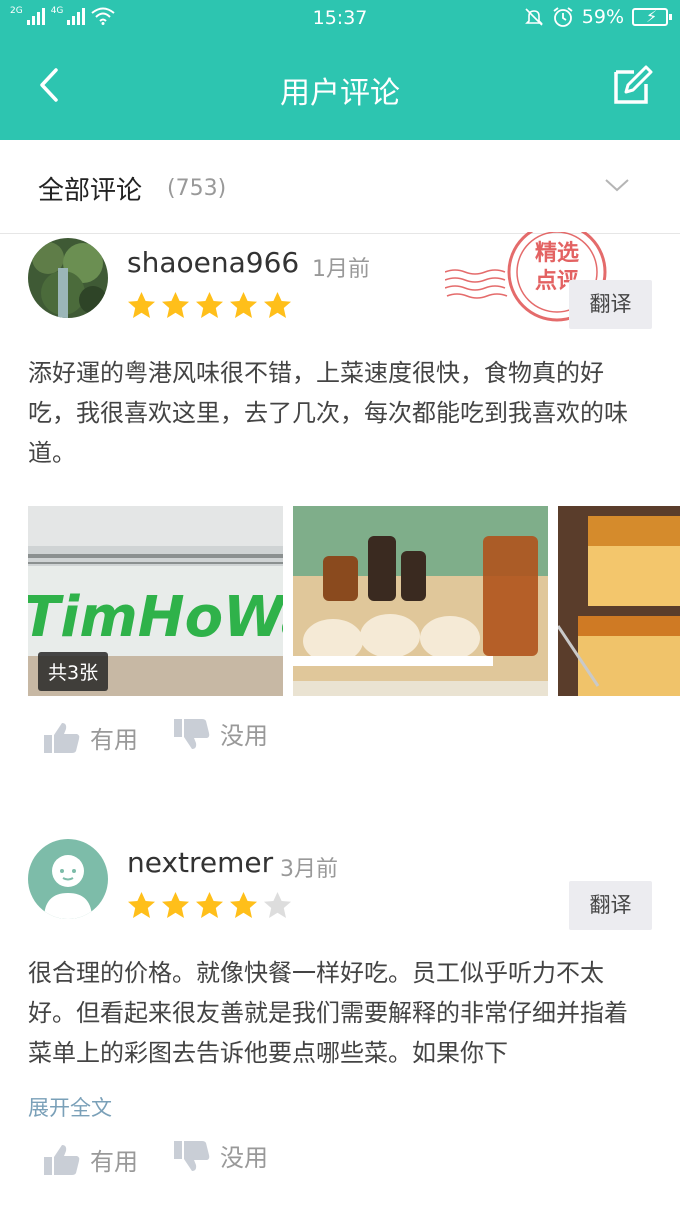  What do you see at coordinates (557, 253) in the screenshot?
I see `svg-text: 精选` at bounding box center [557, 253].